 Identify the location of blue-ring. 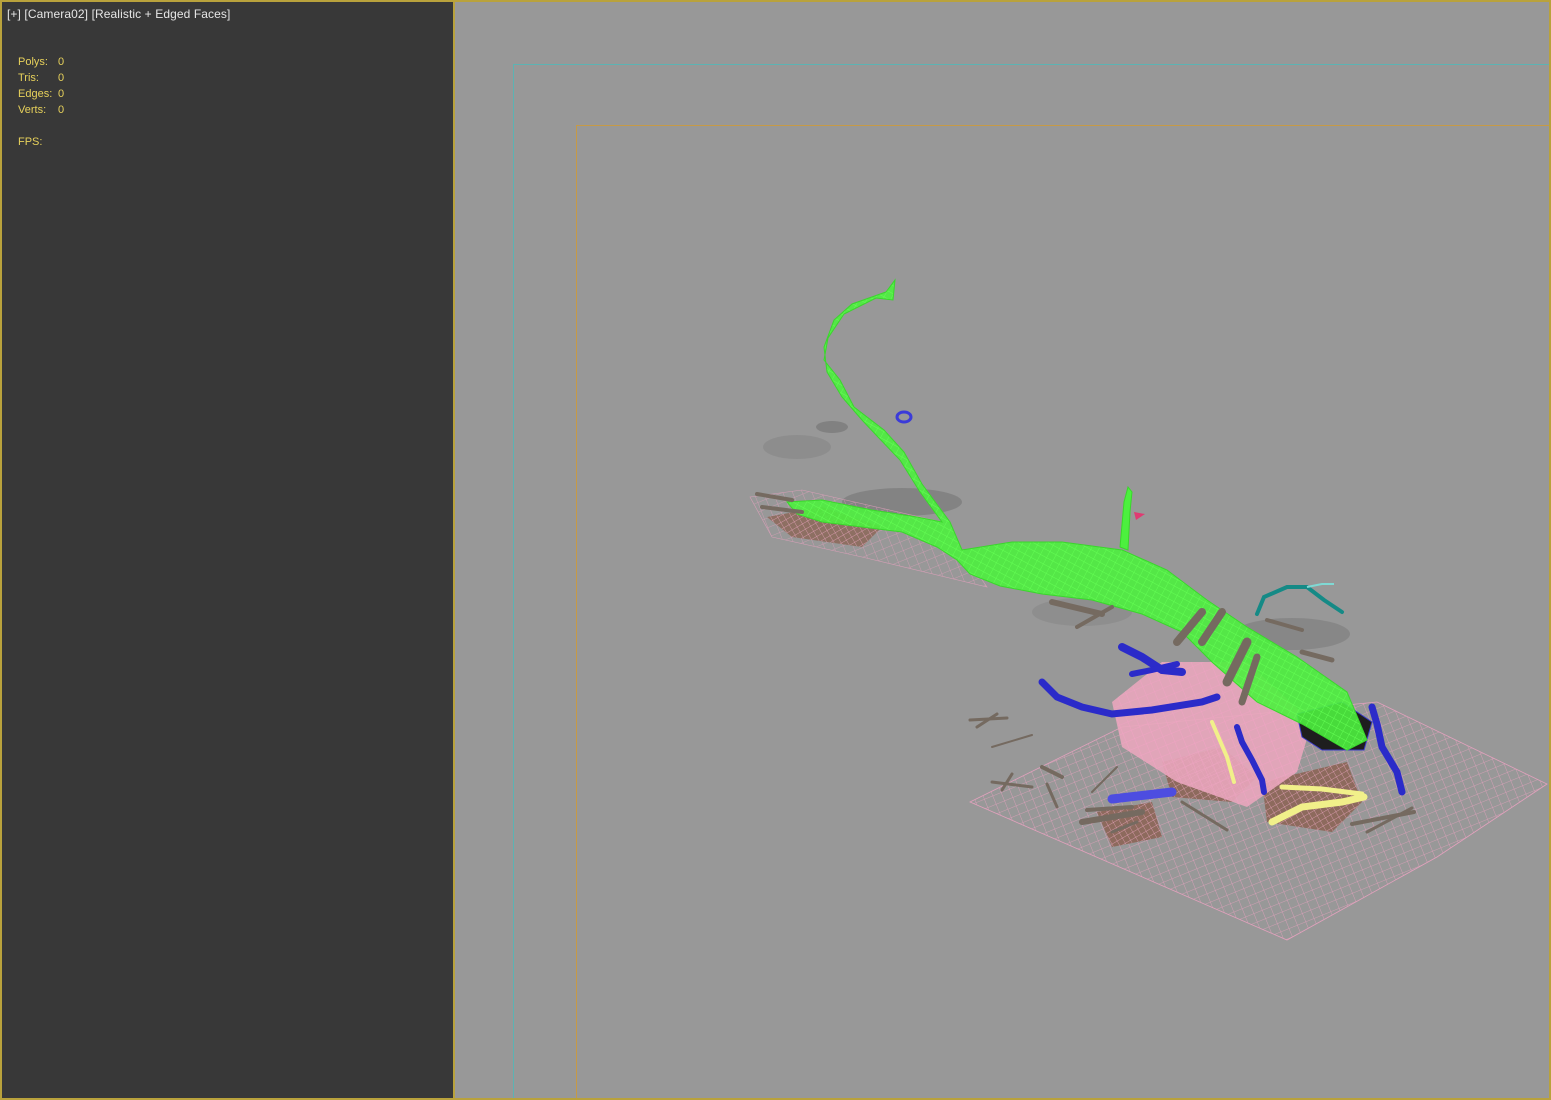
(904, 417).